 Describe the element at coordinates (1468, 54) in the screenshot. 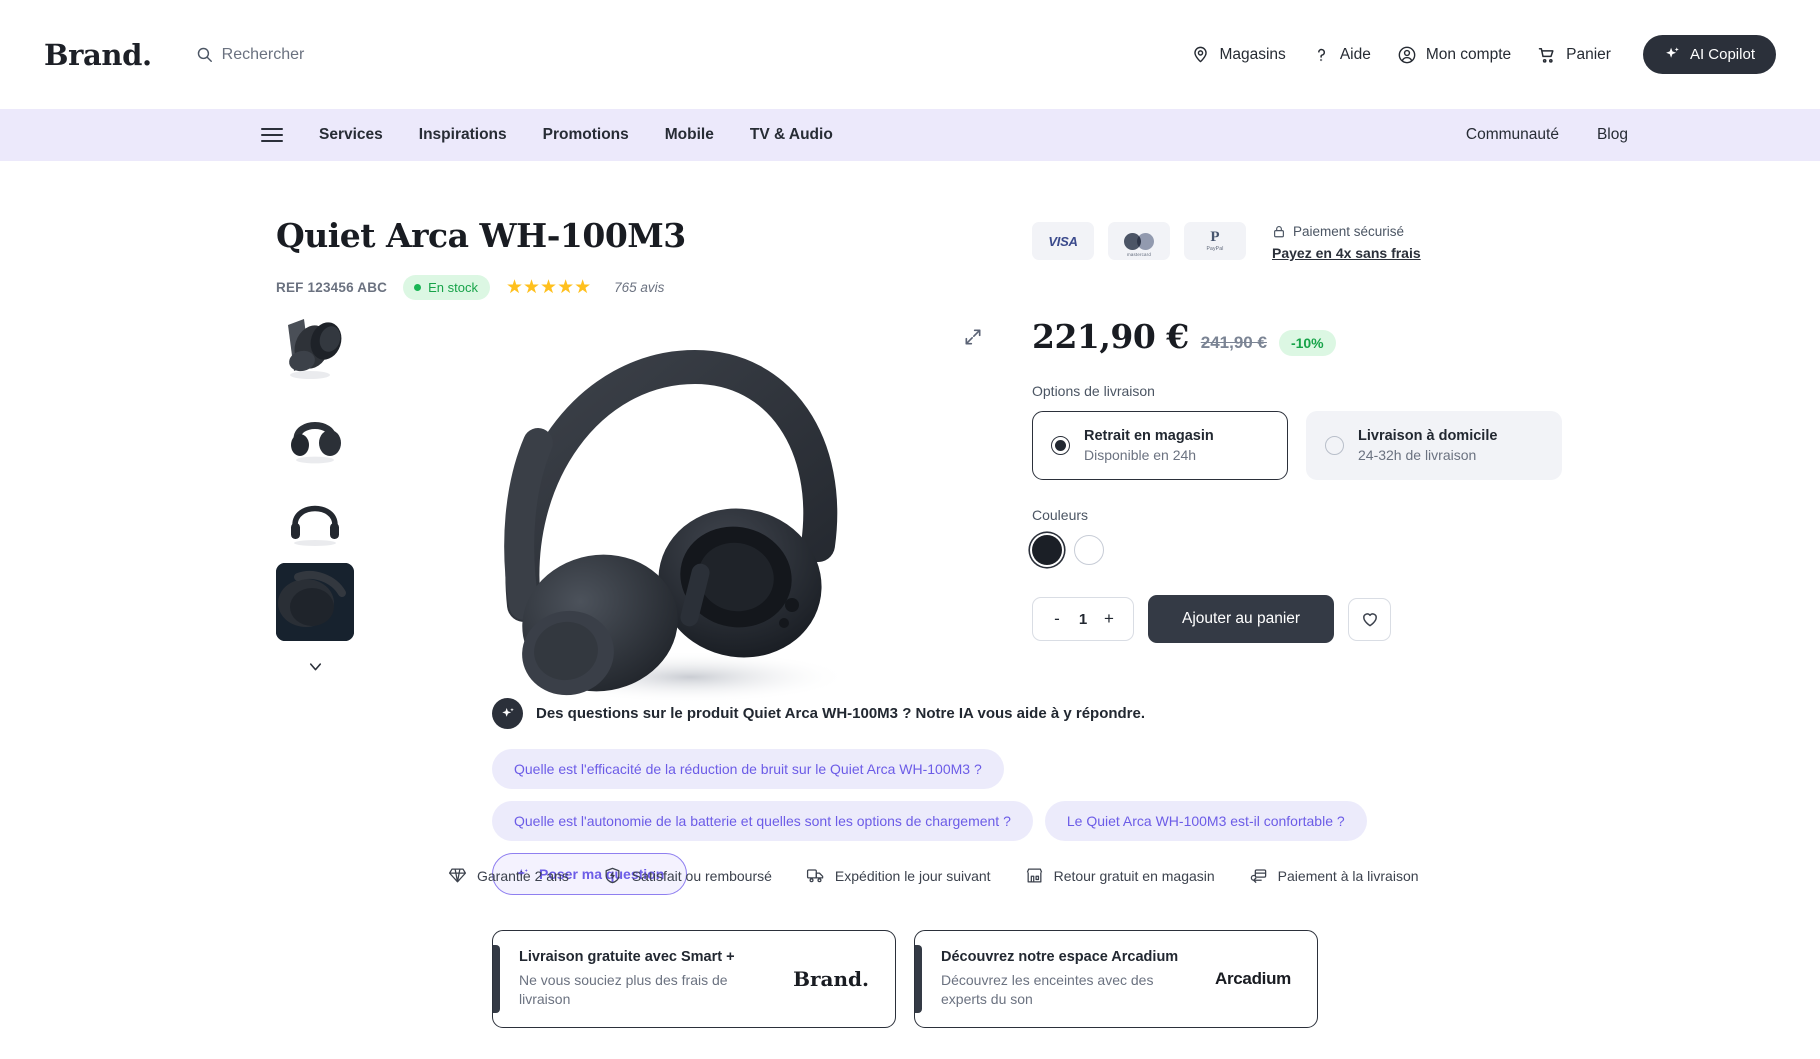

I see `util-mon-compte-label: Mon compte` at that location.